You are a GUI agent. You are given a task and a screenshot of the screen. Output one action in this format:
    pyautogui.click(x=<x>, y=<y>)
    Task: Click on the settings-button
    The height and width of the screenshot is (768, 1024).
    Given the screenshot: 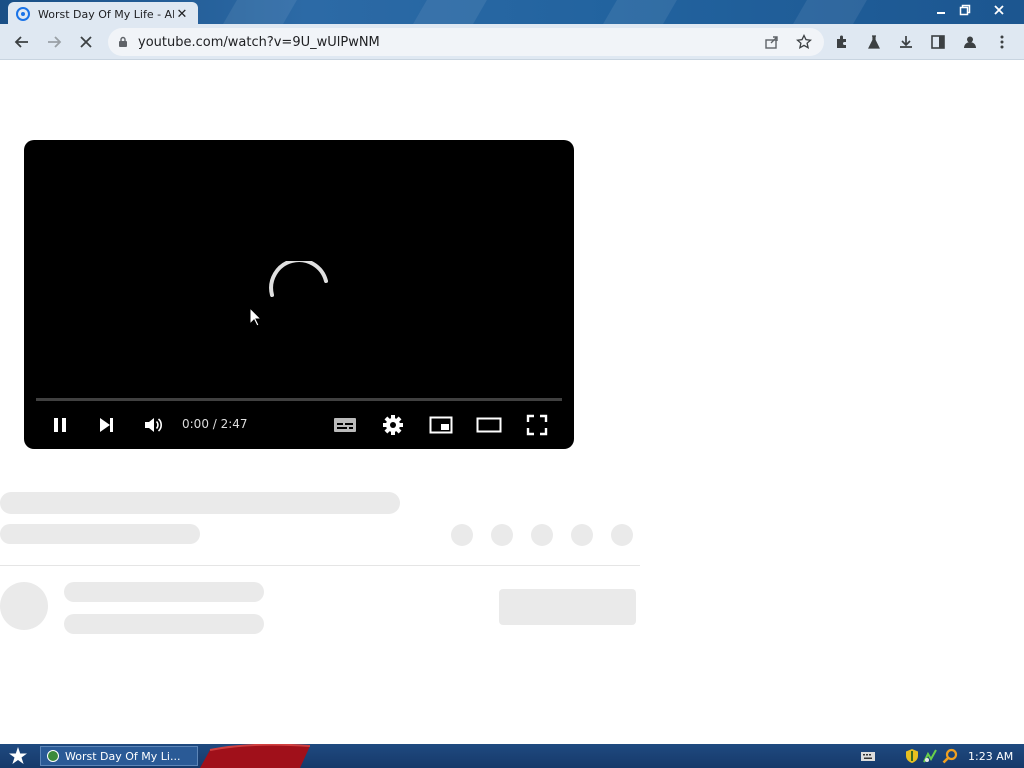 What is the action you would take?
    pyautogui.click(x=393, y=425)
    